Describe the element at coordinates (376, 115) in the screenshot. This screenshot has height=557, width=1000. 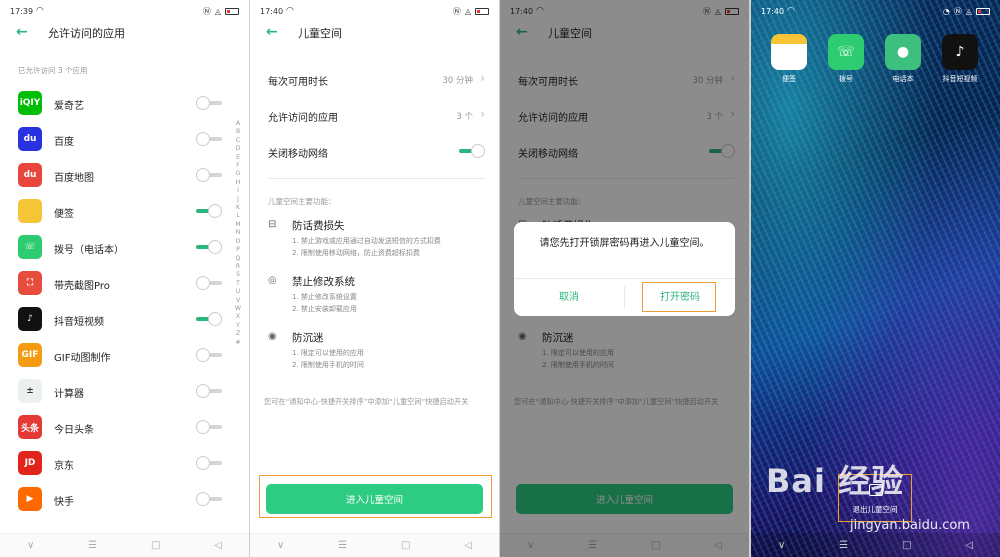
I see `settings-row: 允许访问的应用 3 个 ›` at that location.